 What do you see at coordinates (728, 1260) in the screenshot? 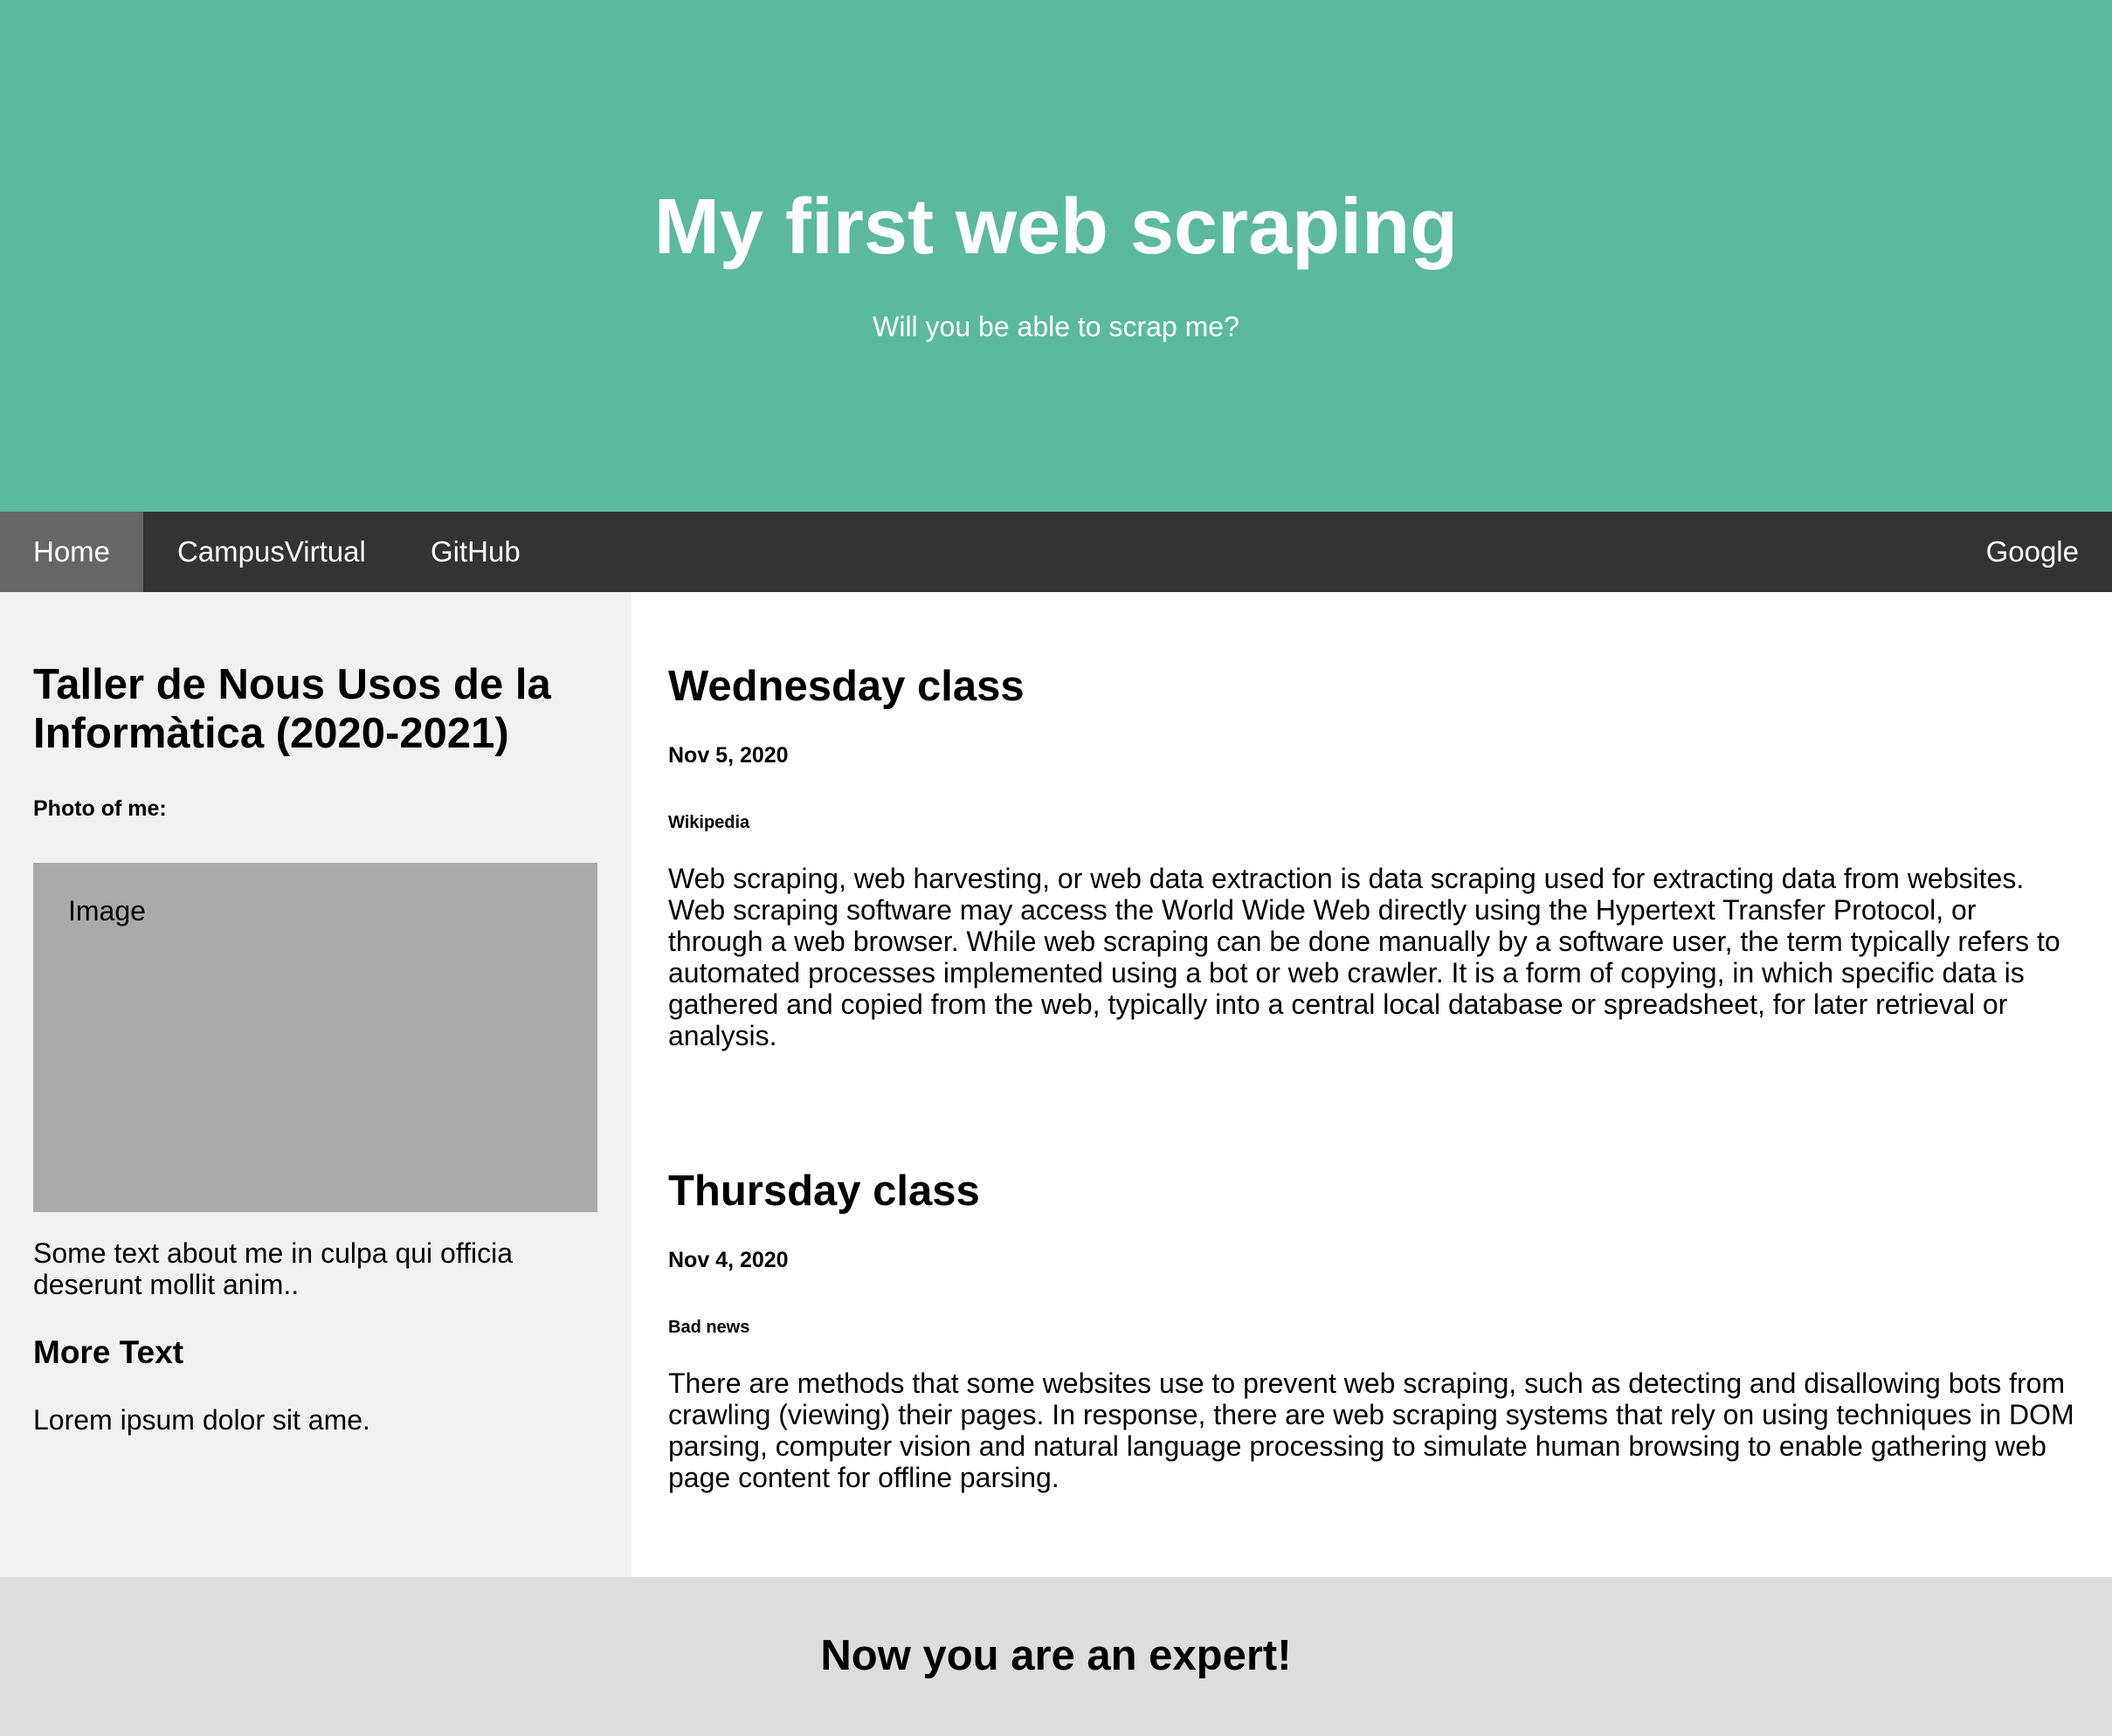
I see `post-date: Nov 4, 2020` at bounding box center [728, 1260].